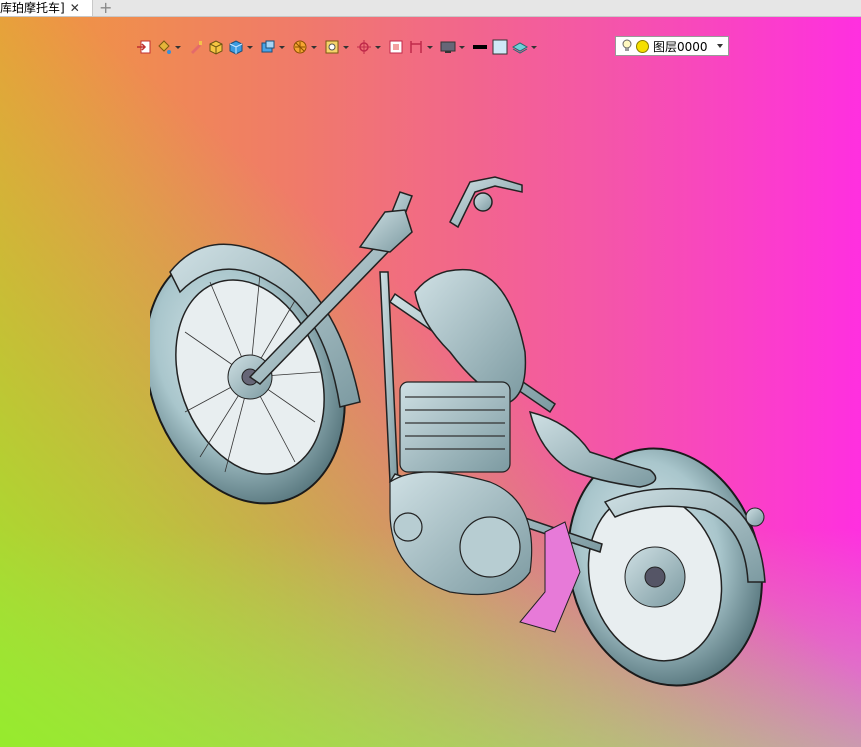  Describe the element at coordinates (282, 47) in the screenshot. I see `view-cube-dropdown-icon` at that location.